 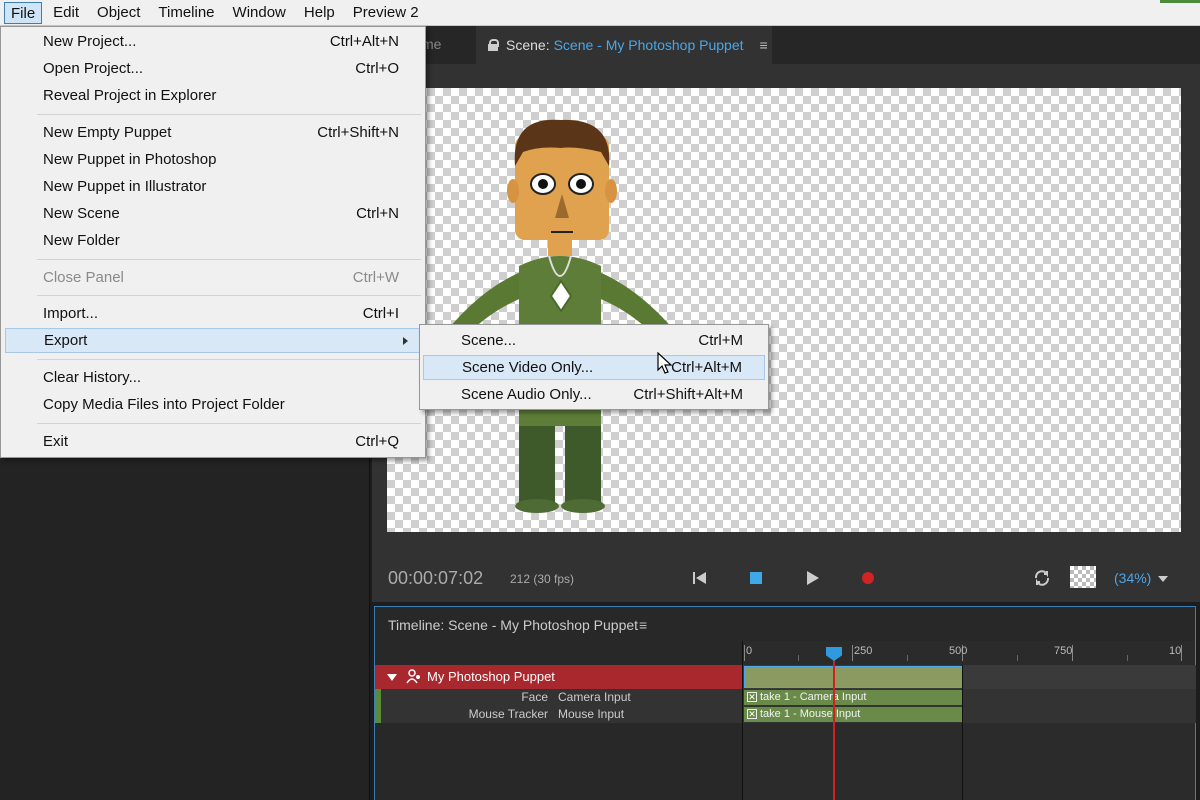 I want to click on menu-item-label: New Puppet in Photoshop, so click(x=130, y=159).